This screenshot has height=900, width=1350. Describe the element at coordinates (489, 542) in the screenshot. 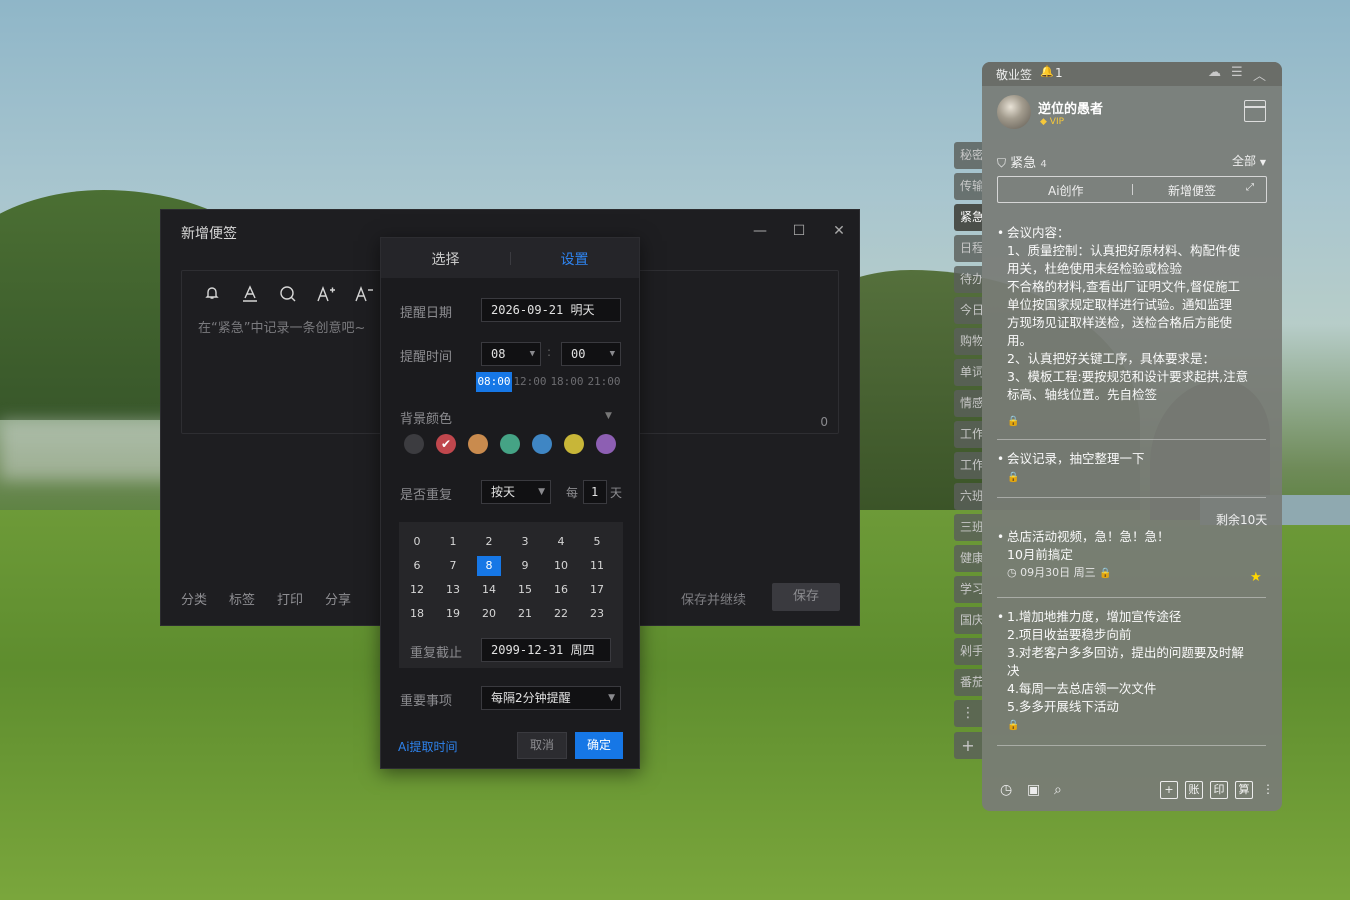

I see `hour-cell: 2` at that location.